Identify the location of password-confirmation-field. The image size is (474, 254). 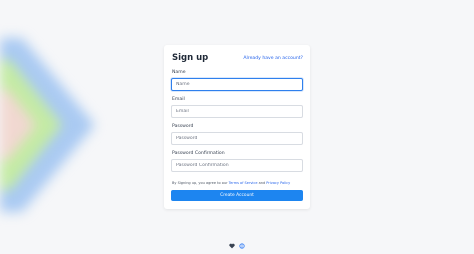
(237, 165).